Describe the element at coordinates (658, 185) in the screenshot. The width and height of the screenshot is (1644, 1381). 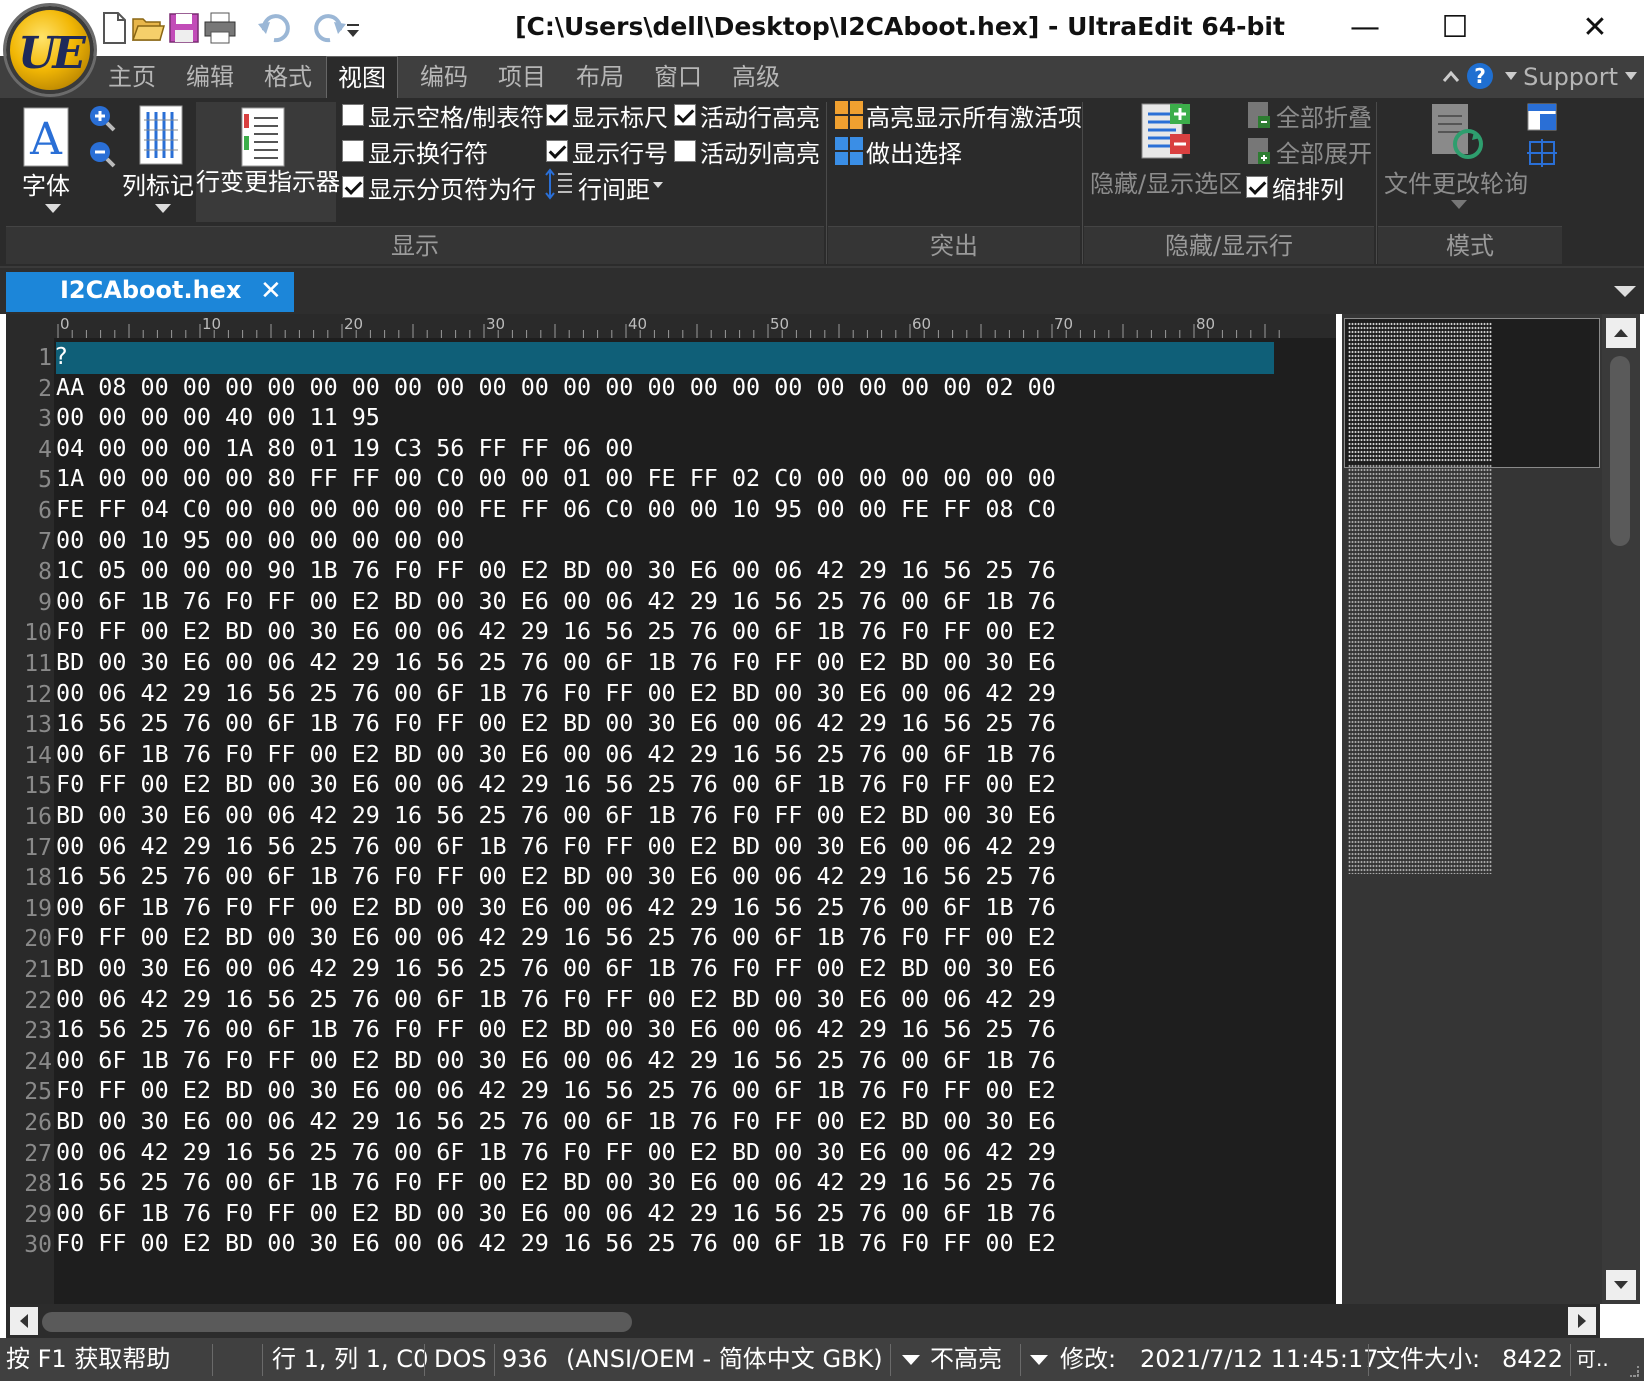
I see `line-spacing-dropdown-icon` at that location.